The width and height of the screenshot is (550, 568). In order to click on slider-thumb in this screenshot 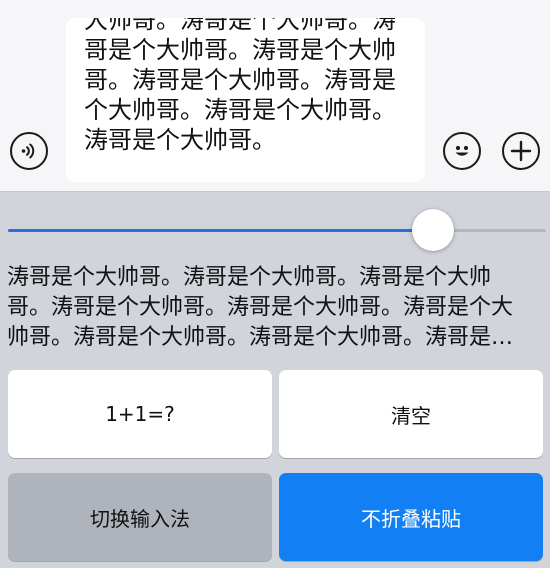, I will do `click(433, 230)`.